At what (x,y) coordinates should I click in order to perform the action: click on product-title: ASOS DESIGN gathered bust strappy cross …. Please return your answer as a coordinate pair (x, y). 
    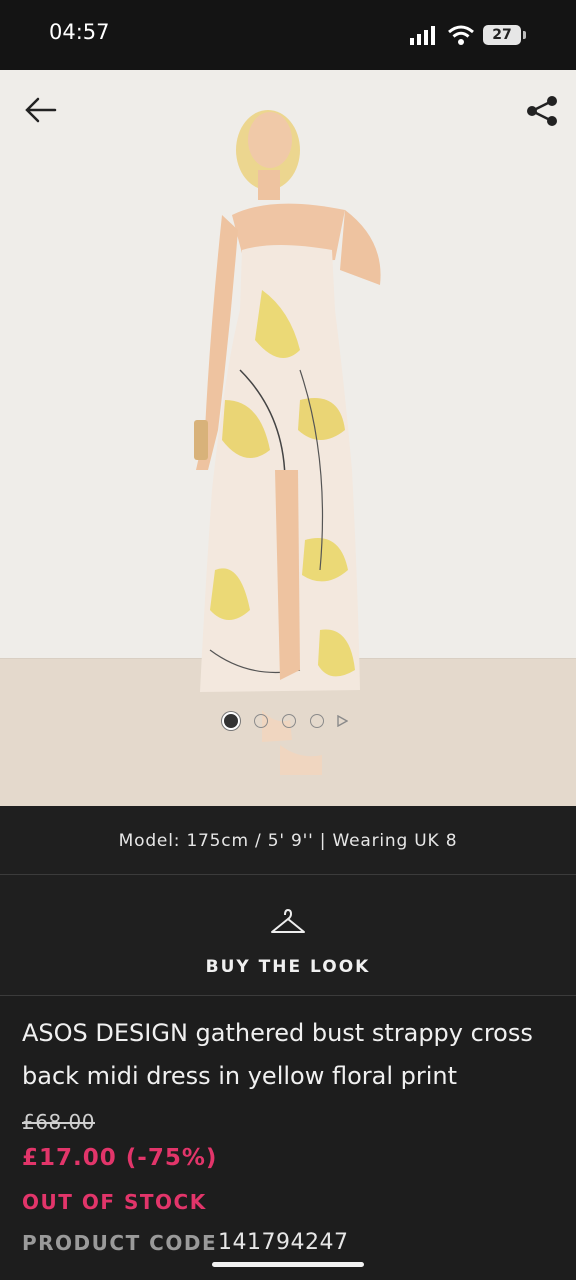
    Looking at the image, I should click on (277, 1054).